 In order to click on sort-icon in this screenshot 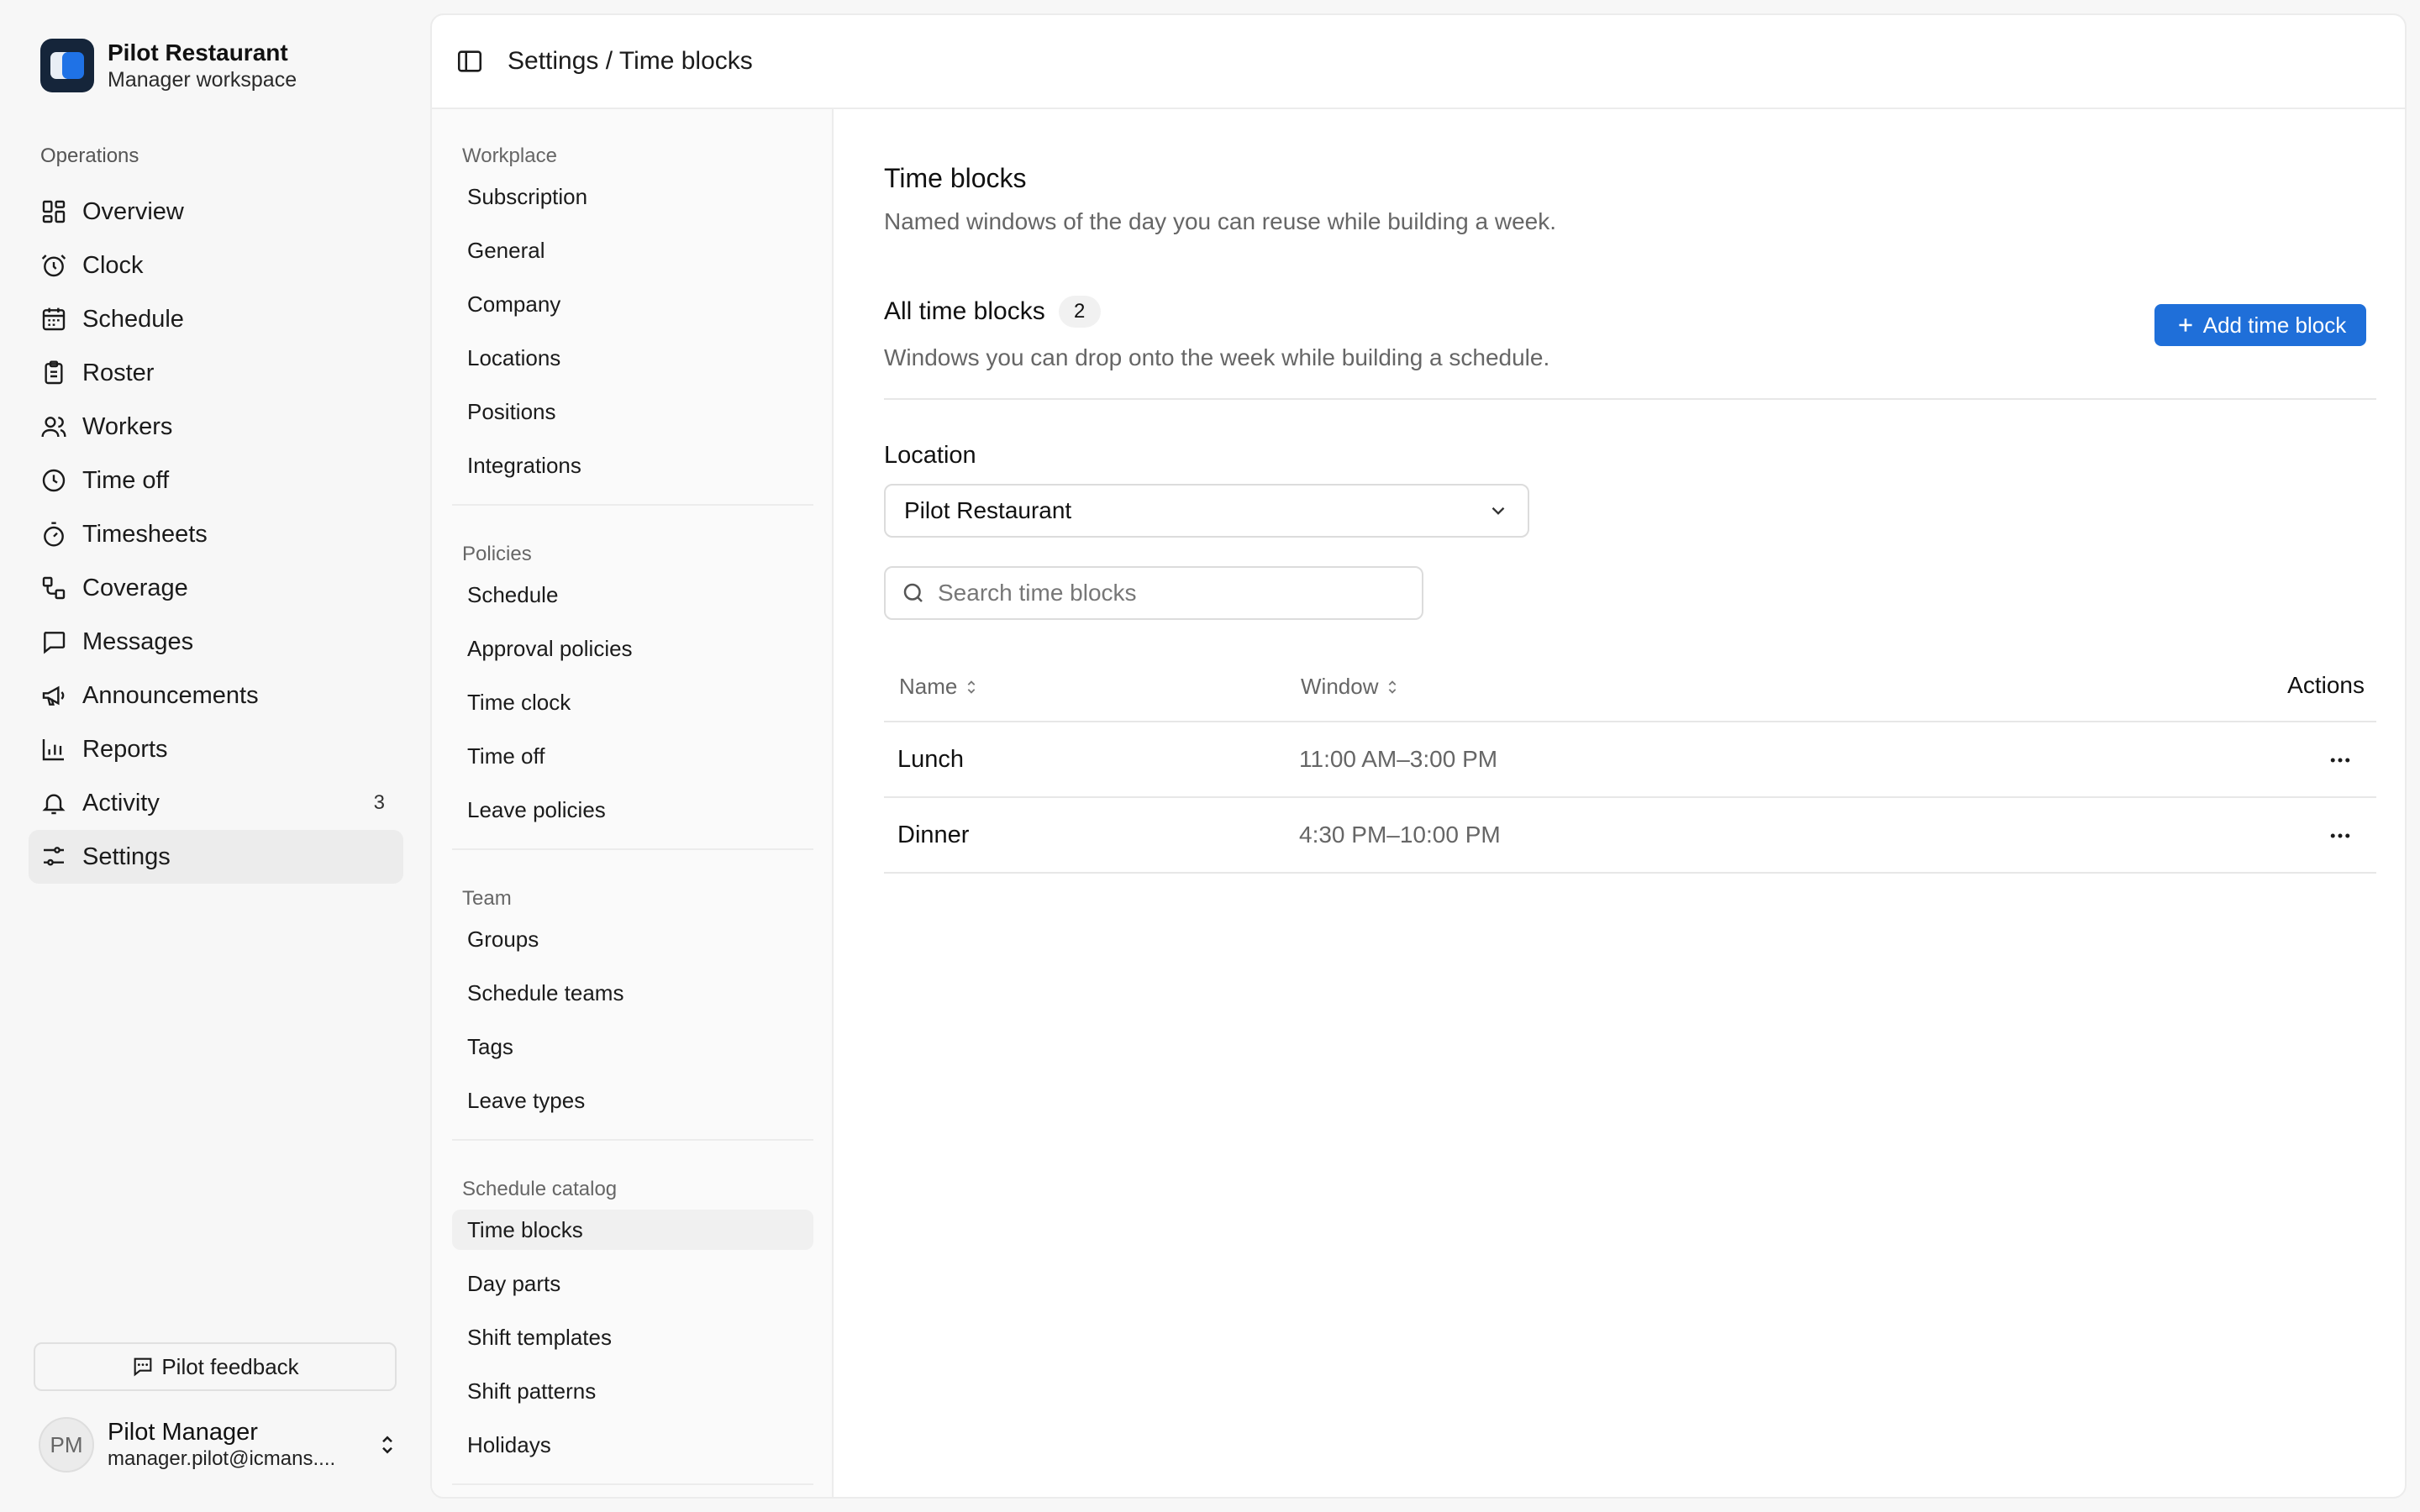, I will do `click(1393, 687)`.